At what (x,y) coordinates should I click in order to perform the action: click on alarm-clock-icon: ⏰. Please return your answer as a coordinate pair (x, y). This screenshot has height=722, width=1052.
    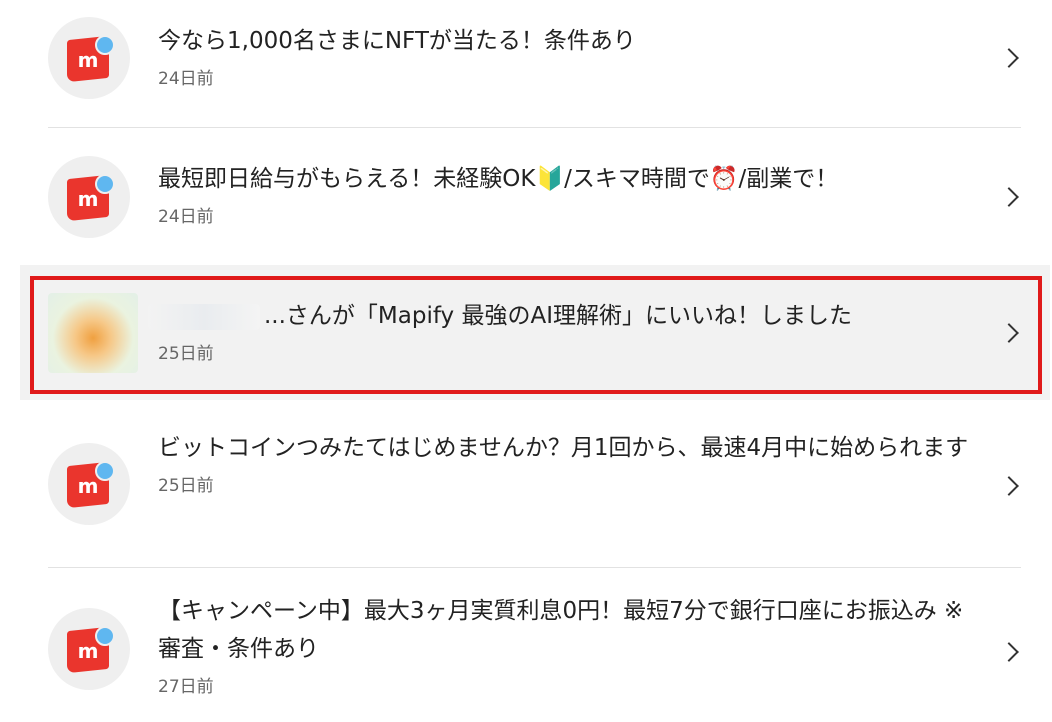
    Looking at the image, I should click on (724, 179).